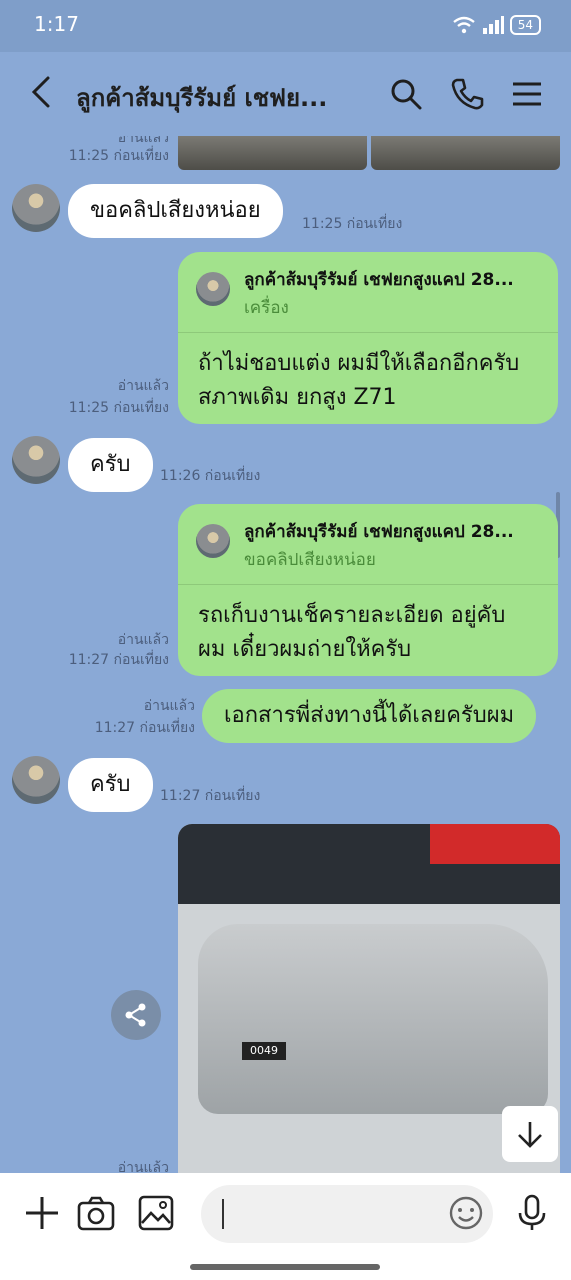 Image resolution: width=571 pixels, height=1280 pixels. I want to click on message-line: สภาพเดิม ยกสูง Z71, so click(297, 397).